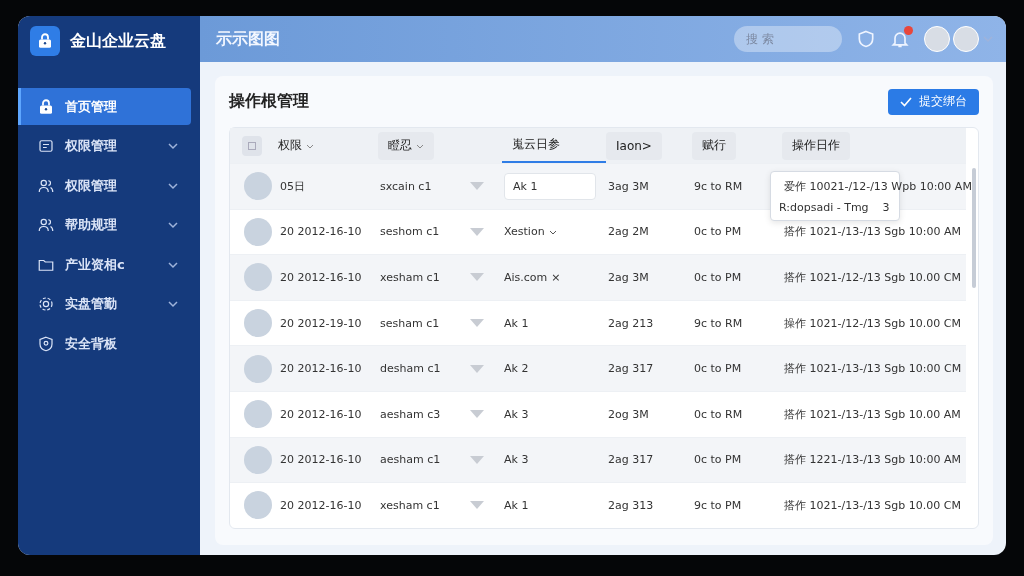 The width and height of the screenshot is (1024, 576). Describe the element at coordinates (906, 101) in the screenshot. I see `check-icon` at that location.